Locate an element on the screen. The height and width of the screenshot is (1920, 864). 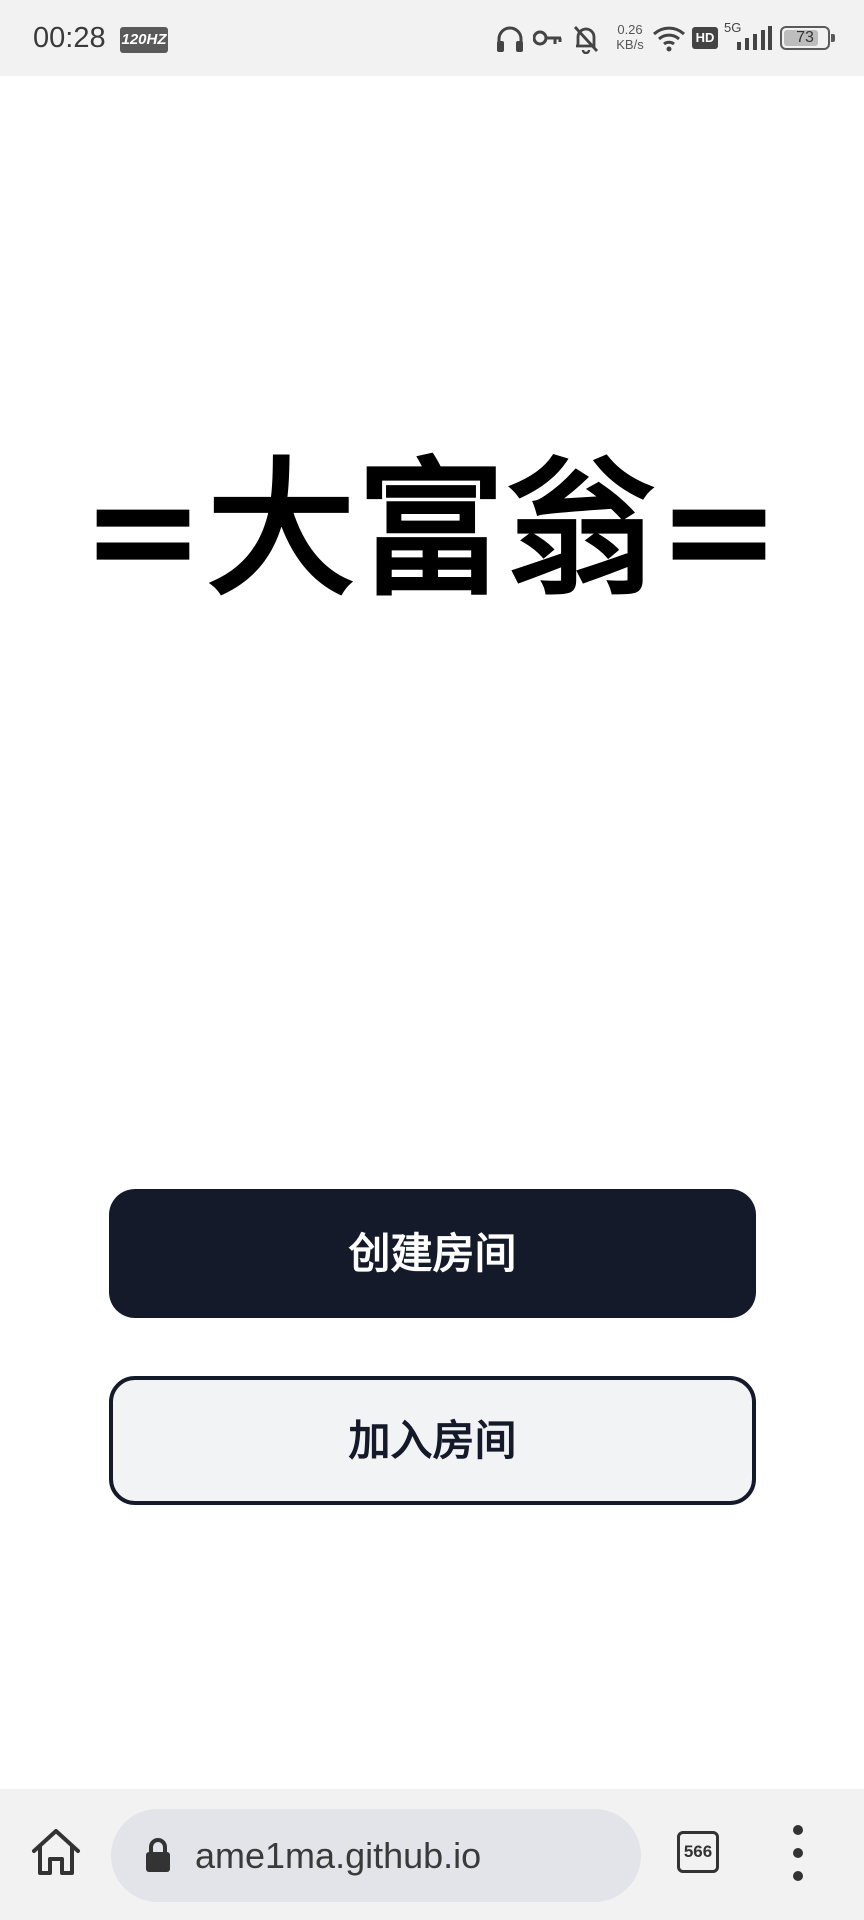
battery-level: 73 is located at coordinates (805, 37).